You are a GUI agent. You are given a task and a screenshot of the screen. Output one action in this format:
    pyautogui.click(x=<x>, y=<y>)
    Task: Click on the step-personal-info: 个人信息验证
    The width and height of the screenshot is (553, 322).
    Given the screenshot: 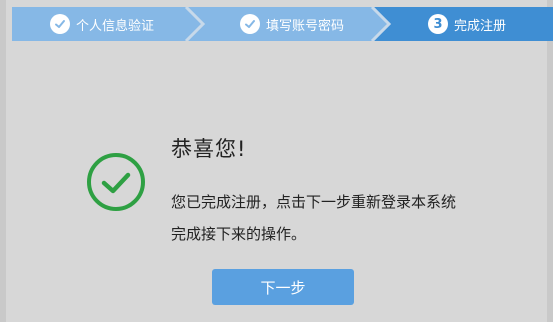 What is the action you would take?
    pyautogui.click(x=102, y=24)
    